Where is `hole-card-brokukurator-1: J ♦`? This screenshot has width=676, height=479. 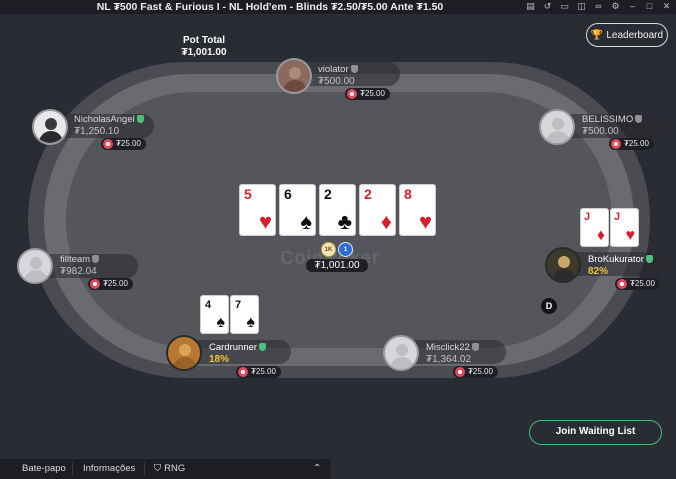 hole-card-brokukurator-1: J ♦ is located at coordinates (594, 227).